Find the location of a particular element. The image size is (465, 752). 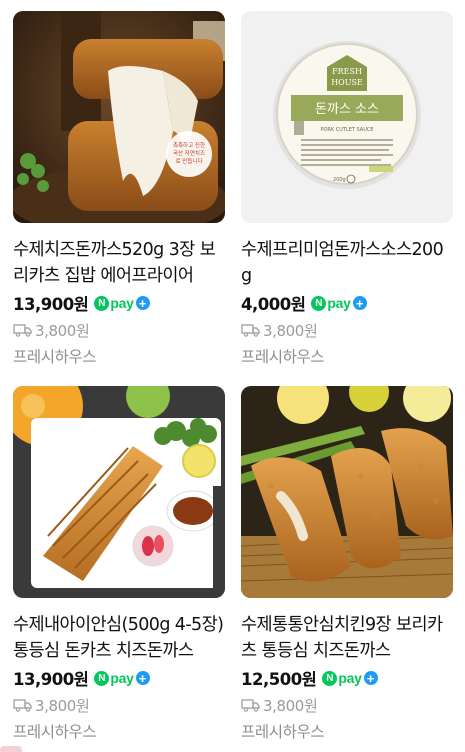

product-price: 4,000원 is located at coordinates (273, 304).